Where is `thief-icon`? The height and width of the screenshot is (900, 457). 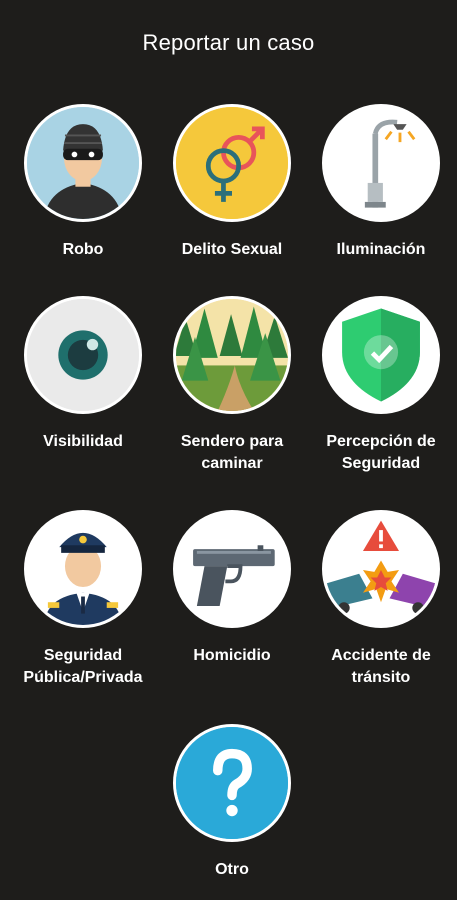
thief-icon is located at coordinates (83, 163).